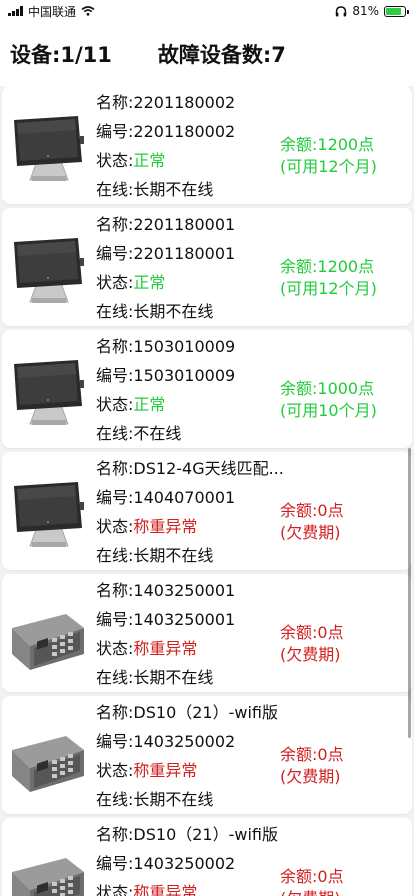 This screenshot has width=414, height=896. I want to click on device-name-row: 名称:DS10（21）-wifi版, so click(191, 712).